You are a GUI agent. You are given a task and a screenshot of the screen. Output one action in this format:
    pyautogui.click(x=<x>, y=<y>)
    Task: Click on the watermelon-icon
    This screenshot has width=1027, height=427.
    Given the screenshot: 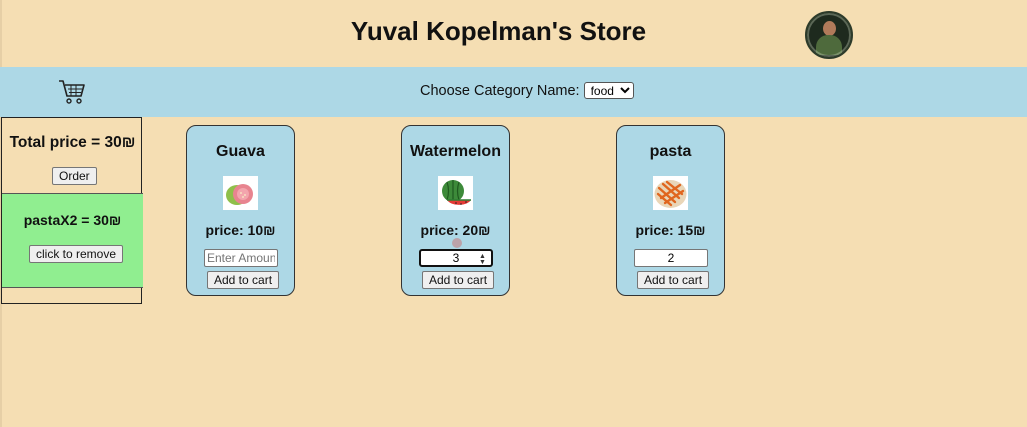 What is the action you would take?
    pyautogui.click(x=455, y=193)
    